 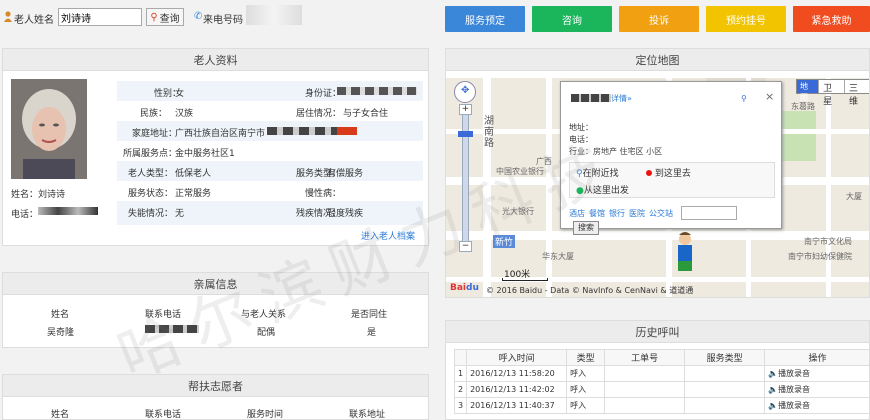 I want to click on volunteers-title: 帮扶志愿者, so click(x=215, y=386).